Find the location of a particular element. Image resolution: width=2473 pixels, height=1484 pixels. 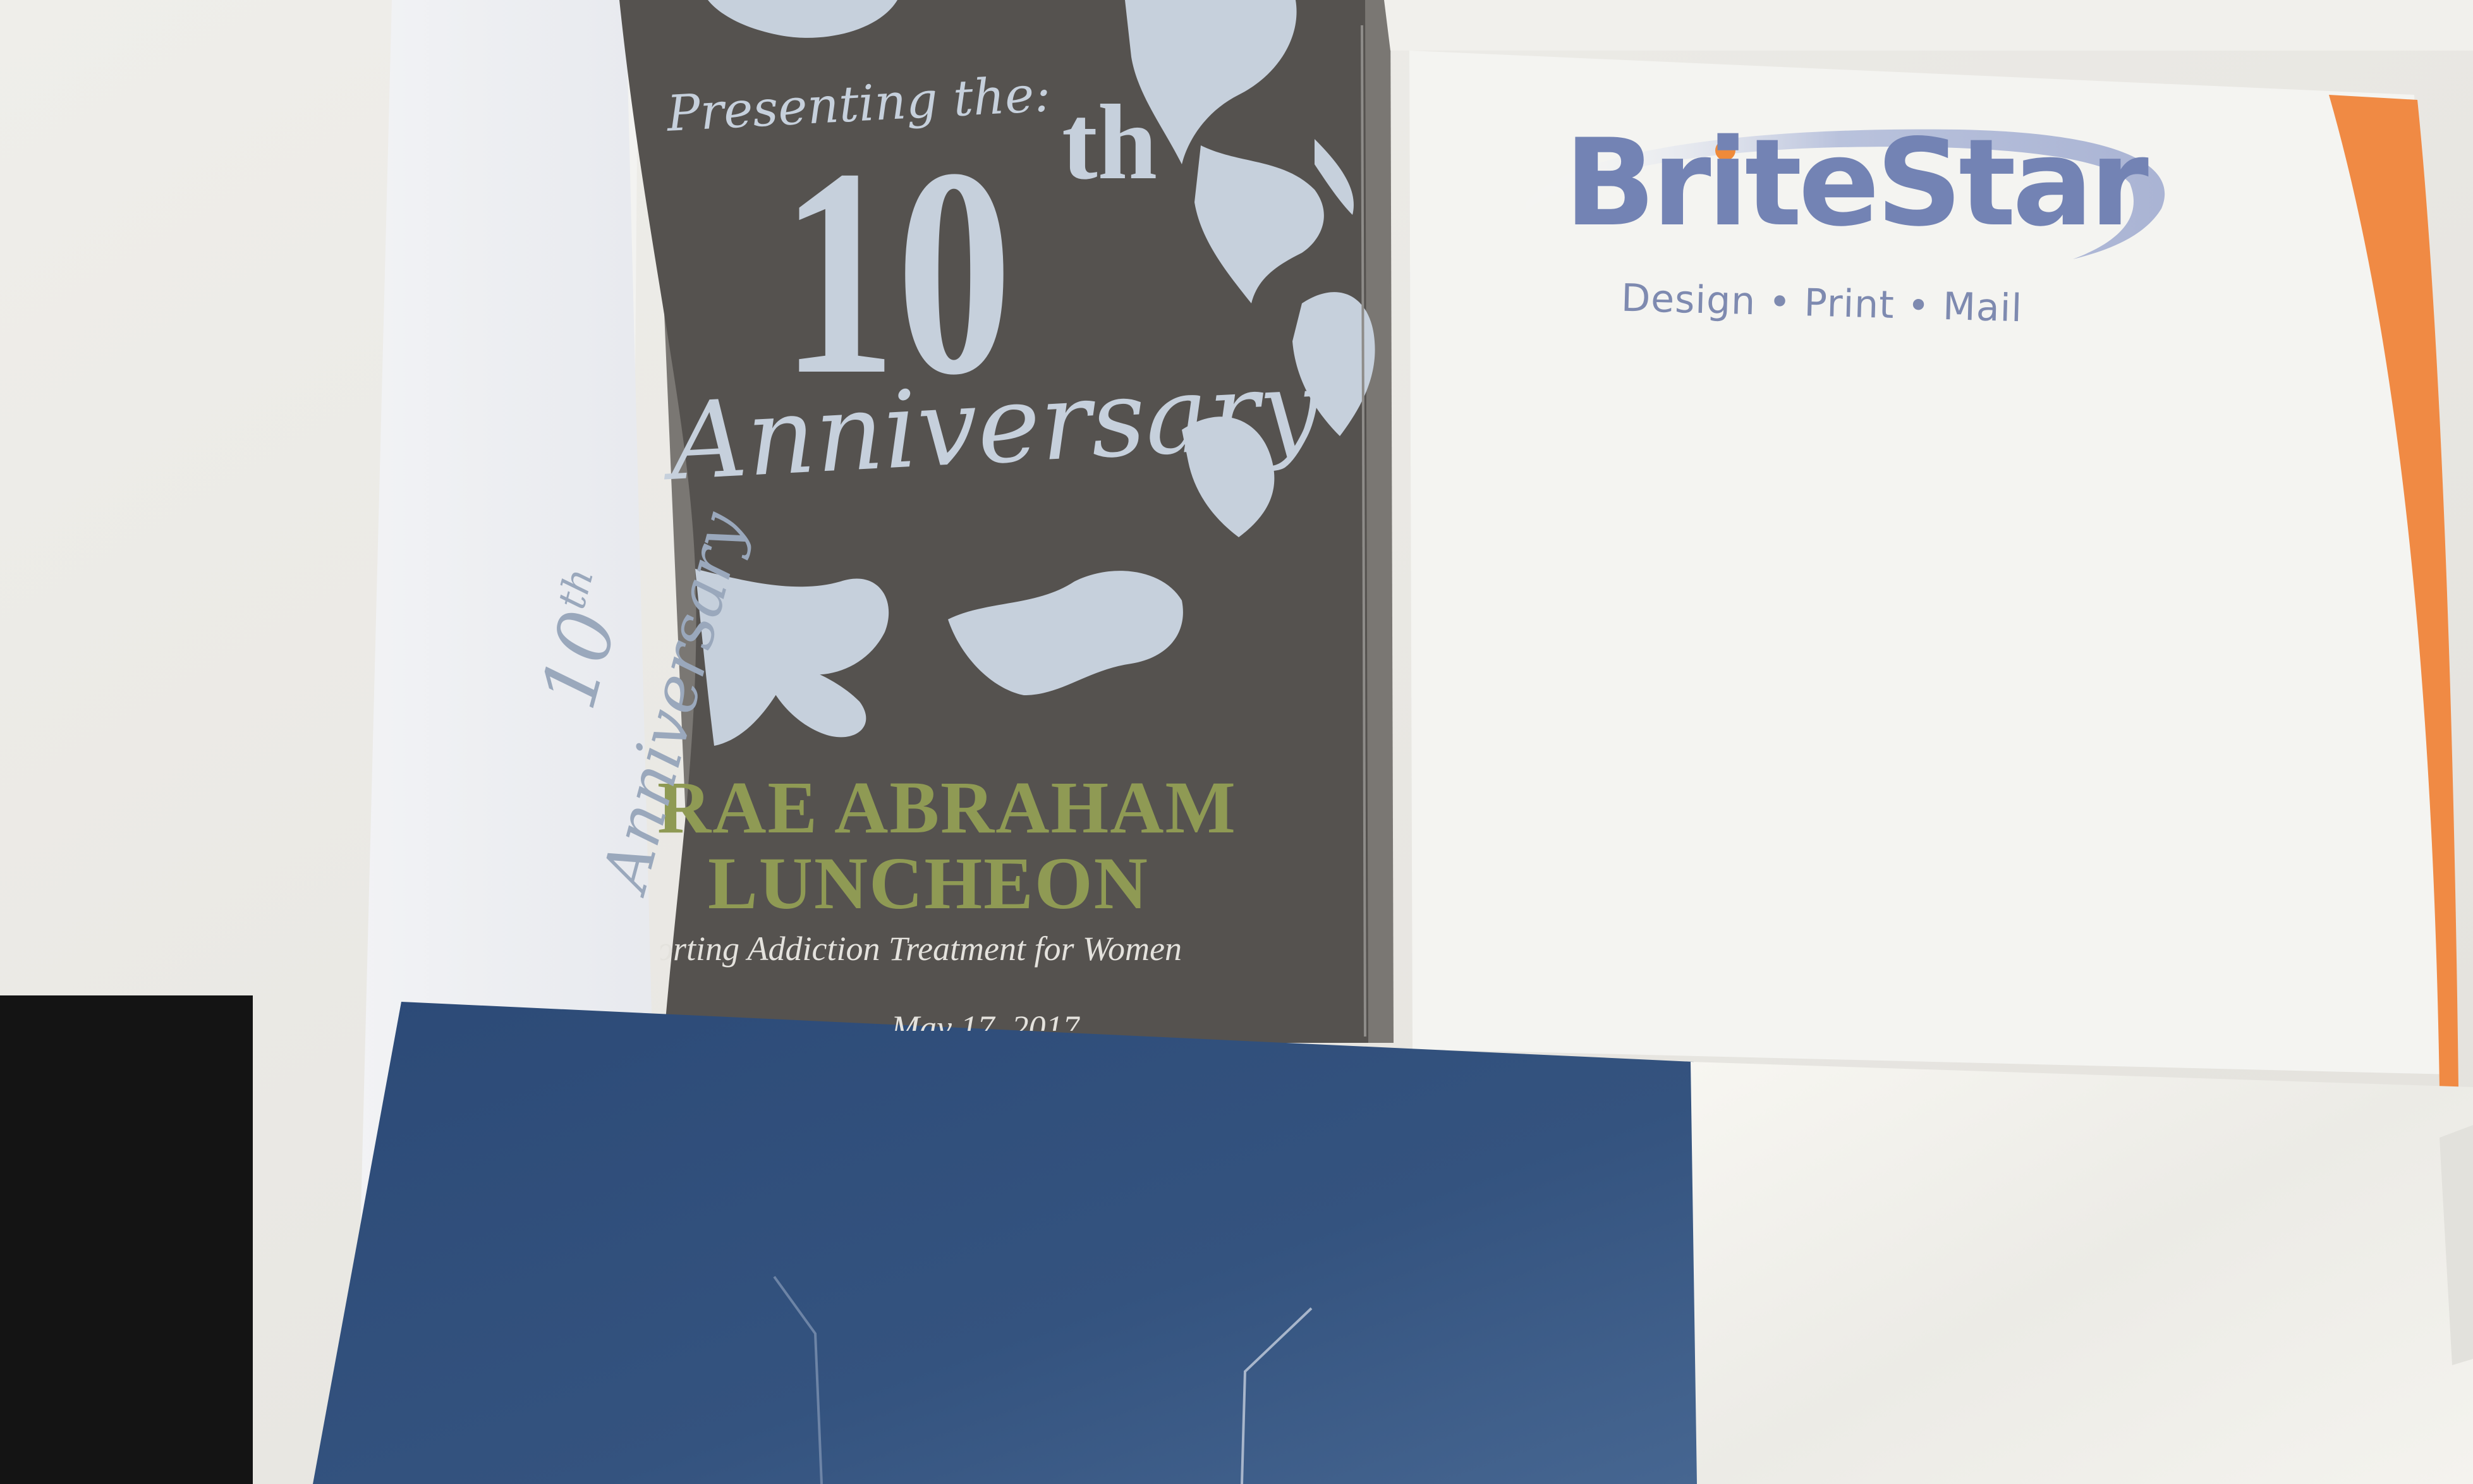

luncheon-title-line1: RAE ABRAHAM is located at coordinates (947, 807).